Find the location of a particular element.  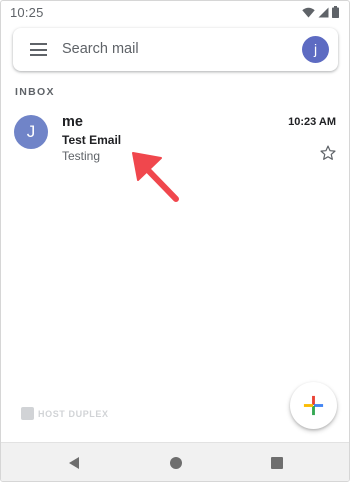

watermark: HOST DUPLEX is located at coordinates (65, 413).